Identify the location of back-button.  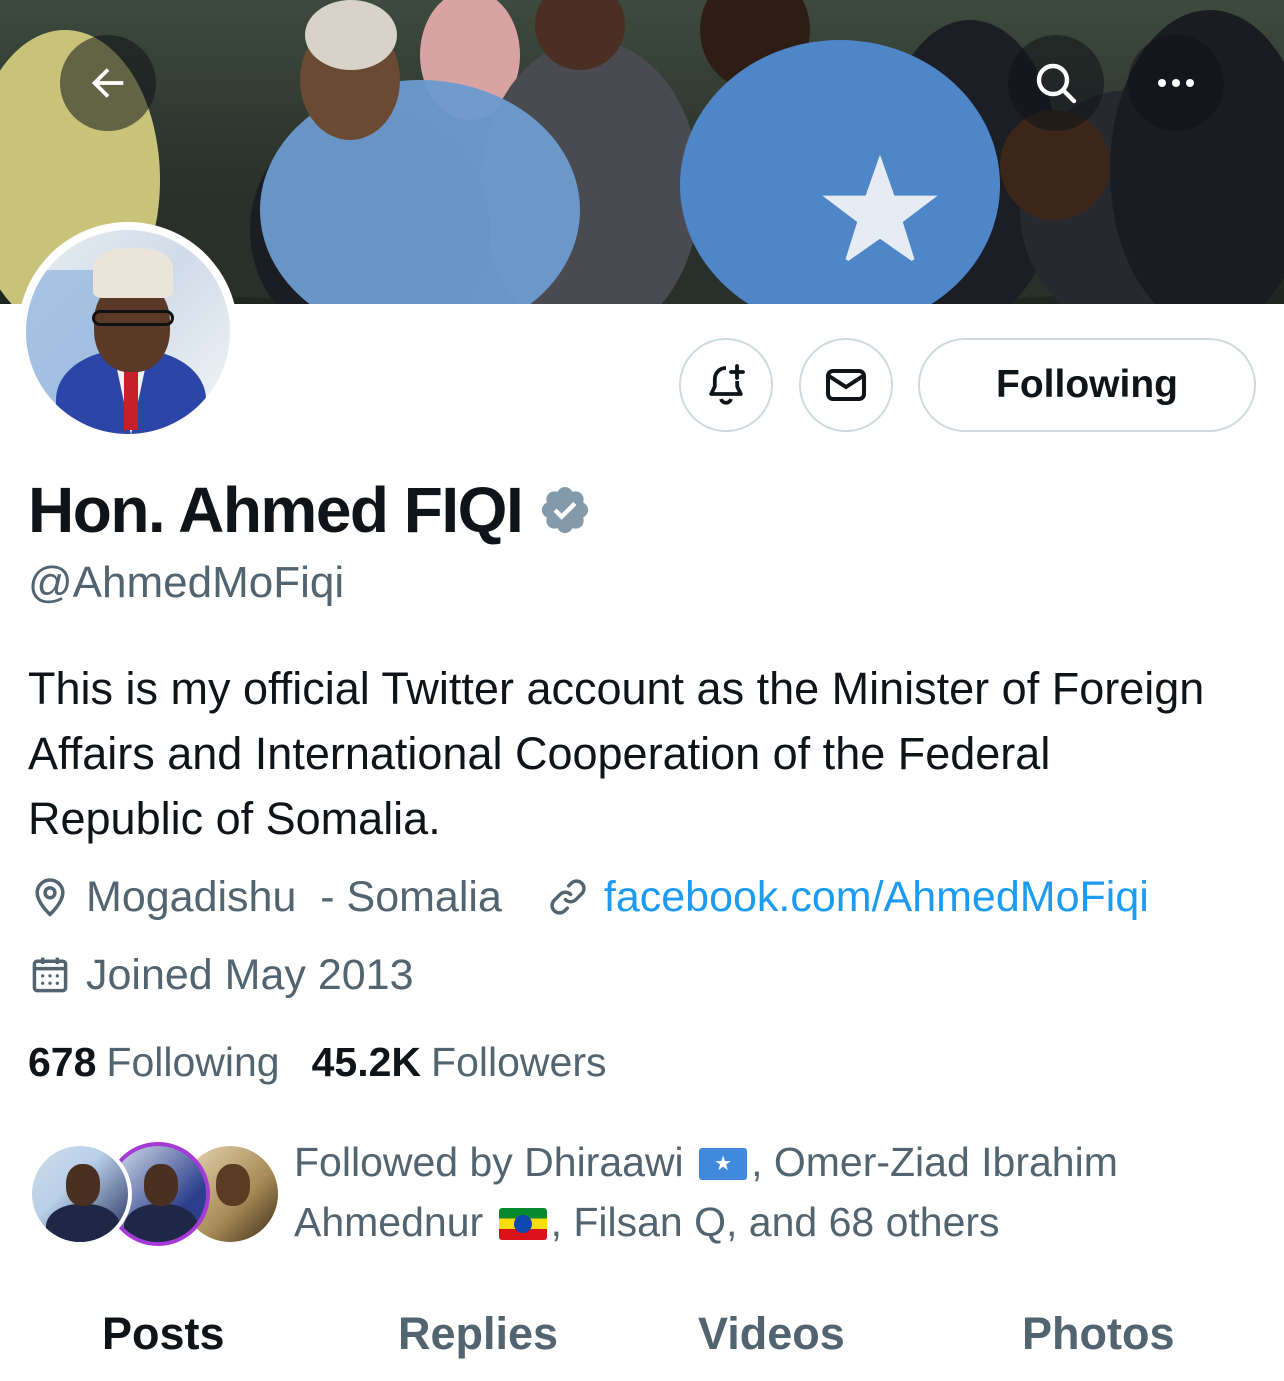
(108, 83).